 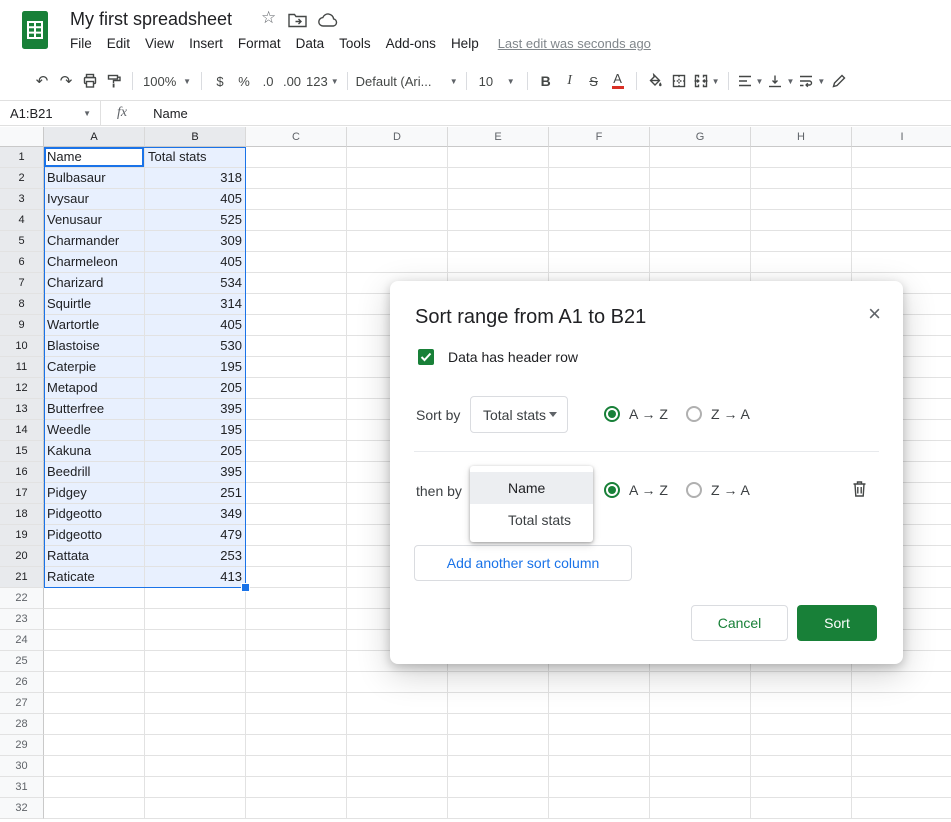 I want to click on cell-C24, so click(x=296, y=640).